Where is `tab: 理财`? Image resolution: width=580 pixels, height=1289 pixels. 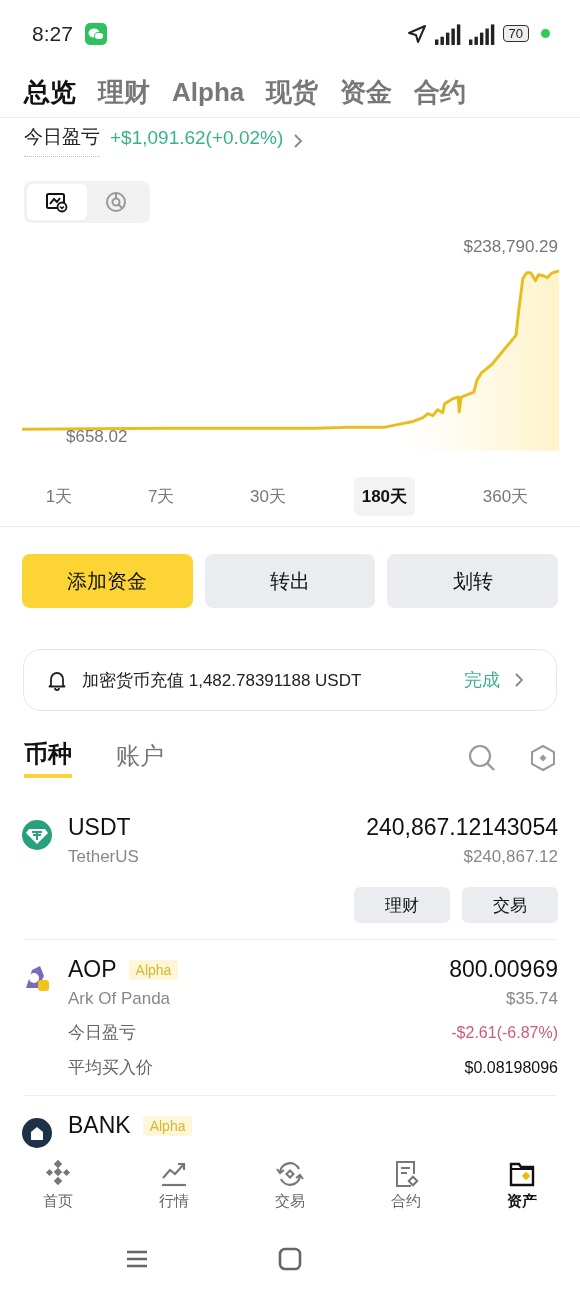
tab: 理财 is located at coordinates (124, 92).